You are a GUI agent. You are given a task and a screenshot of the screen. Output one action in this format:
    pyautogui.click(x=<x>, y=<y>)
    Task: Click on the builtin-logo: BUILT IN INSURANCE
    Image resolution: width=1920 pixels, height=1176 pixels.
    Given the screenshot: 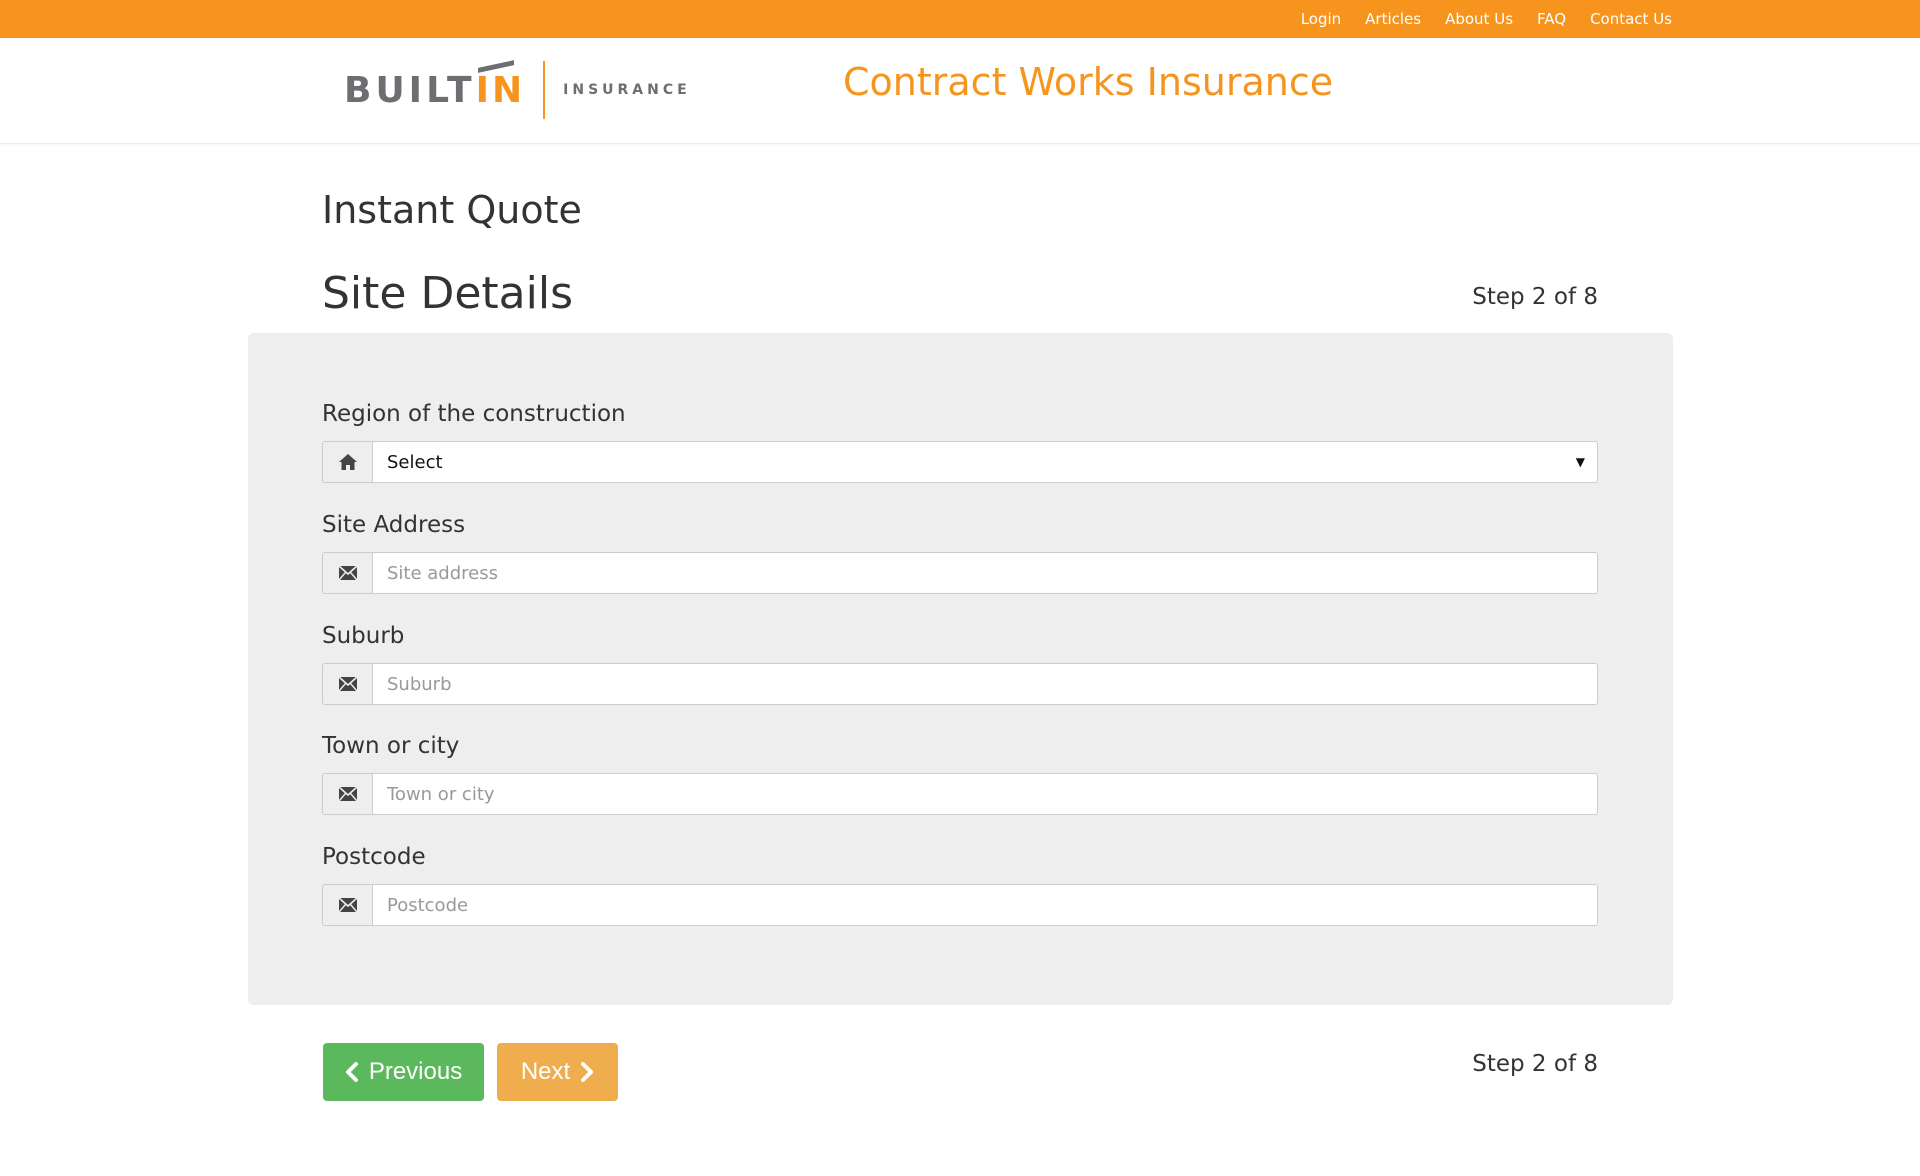 What is the action you would take?
    pyautogui.click(x=517, y=89)
    